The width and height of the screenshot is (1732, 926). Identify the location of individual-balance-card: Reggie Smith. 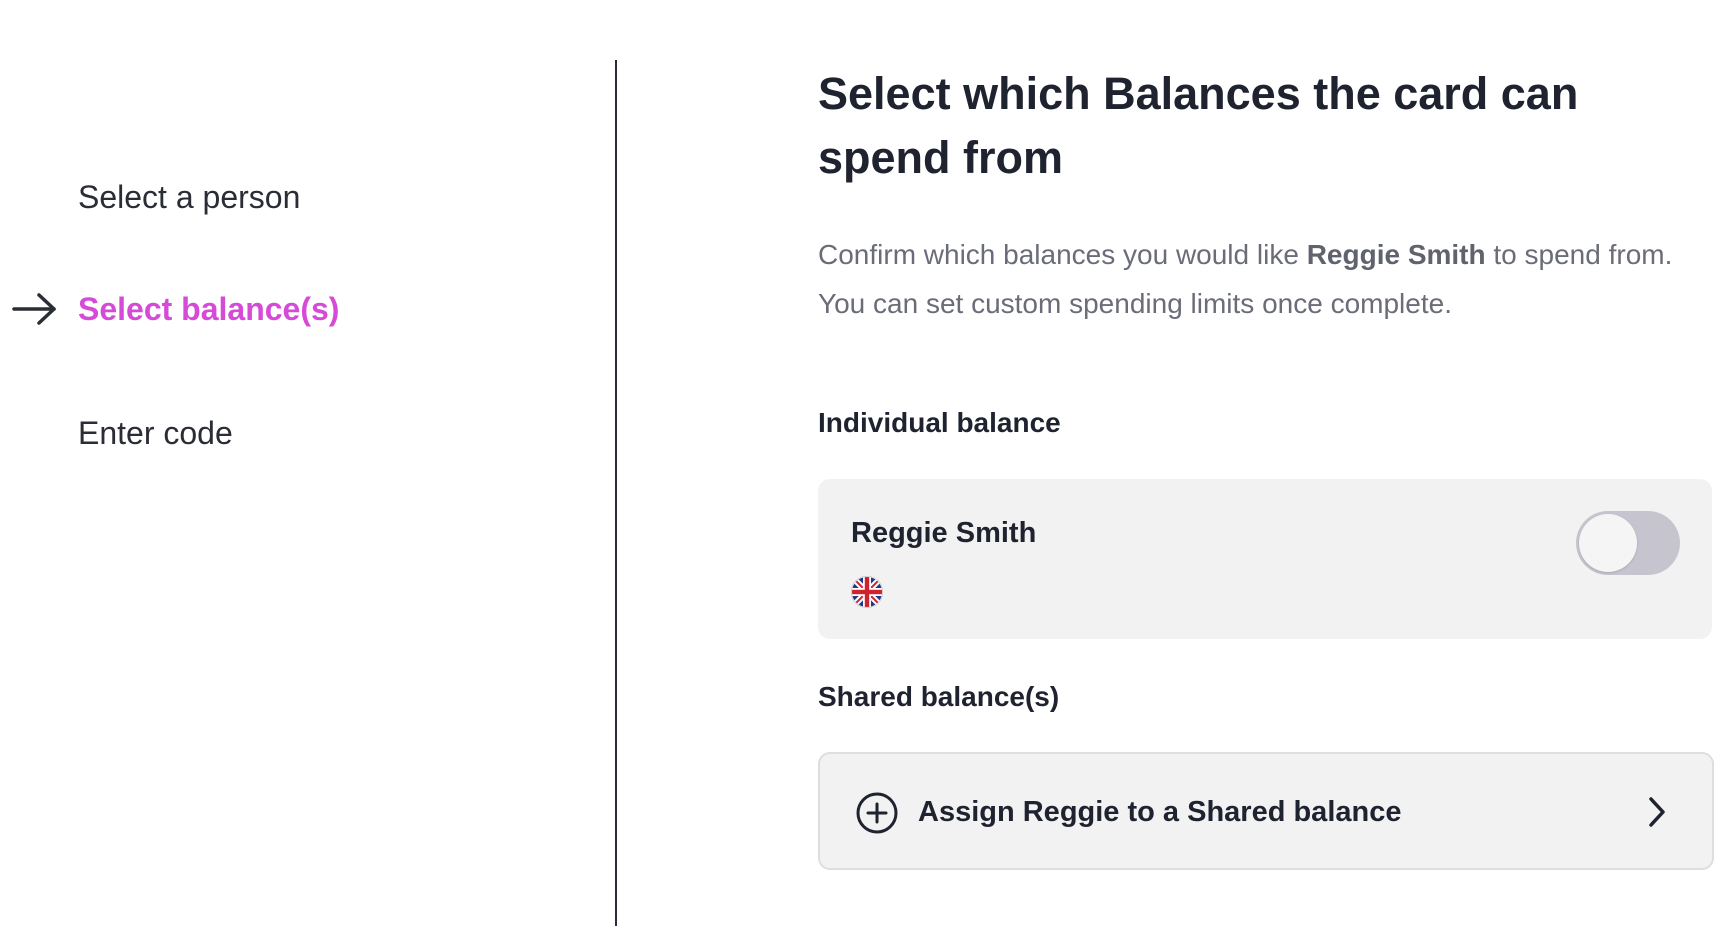
(1265, 559).